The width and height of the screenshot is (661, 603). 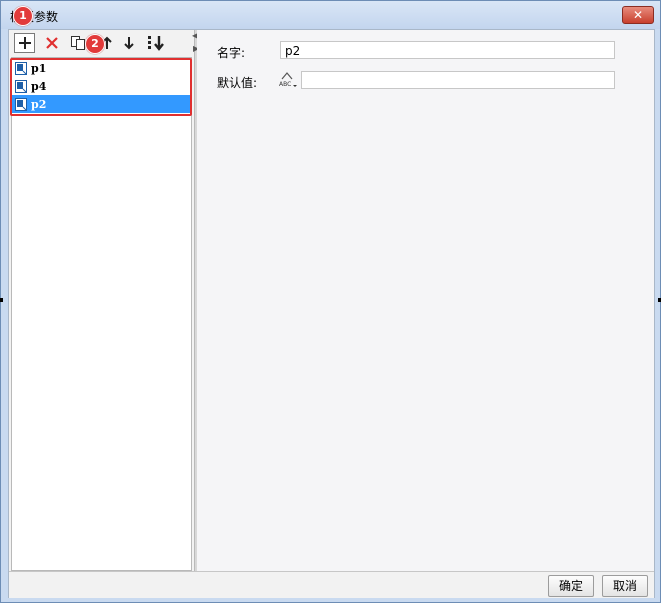 What do you see at coordinates (23, 16) in the screenshot?
I see `annotation-badge-1: 1` at bounding box center [23, 16].